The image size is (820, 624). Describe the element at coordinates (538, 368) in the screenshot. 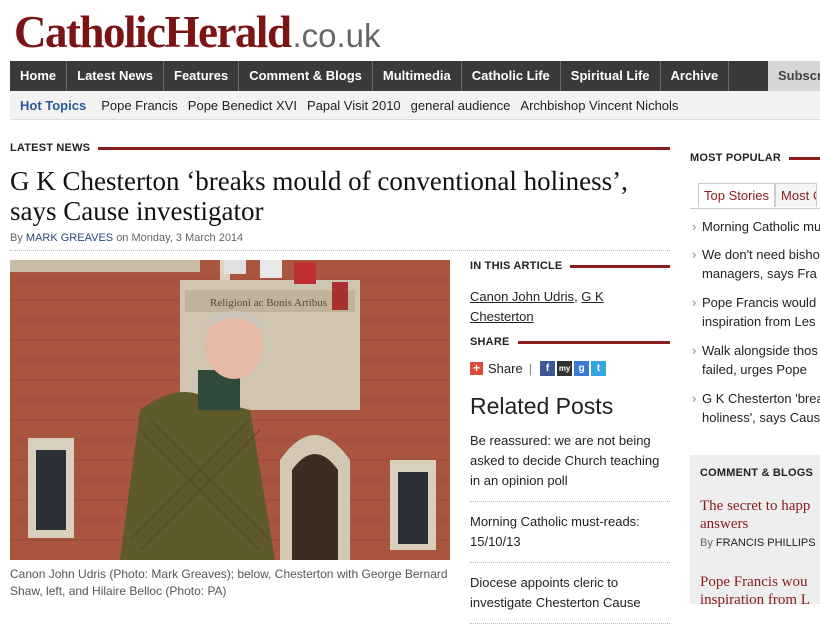

I see `share-row: + Share | f my g t` at that location.